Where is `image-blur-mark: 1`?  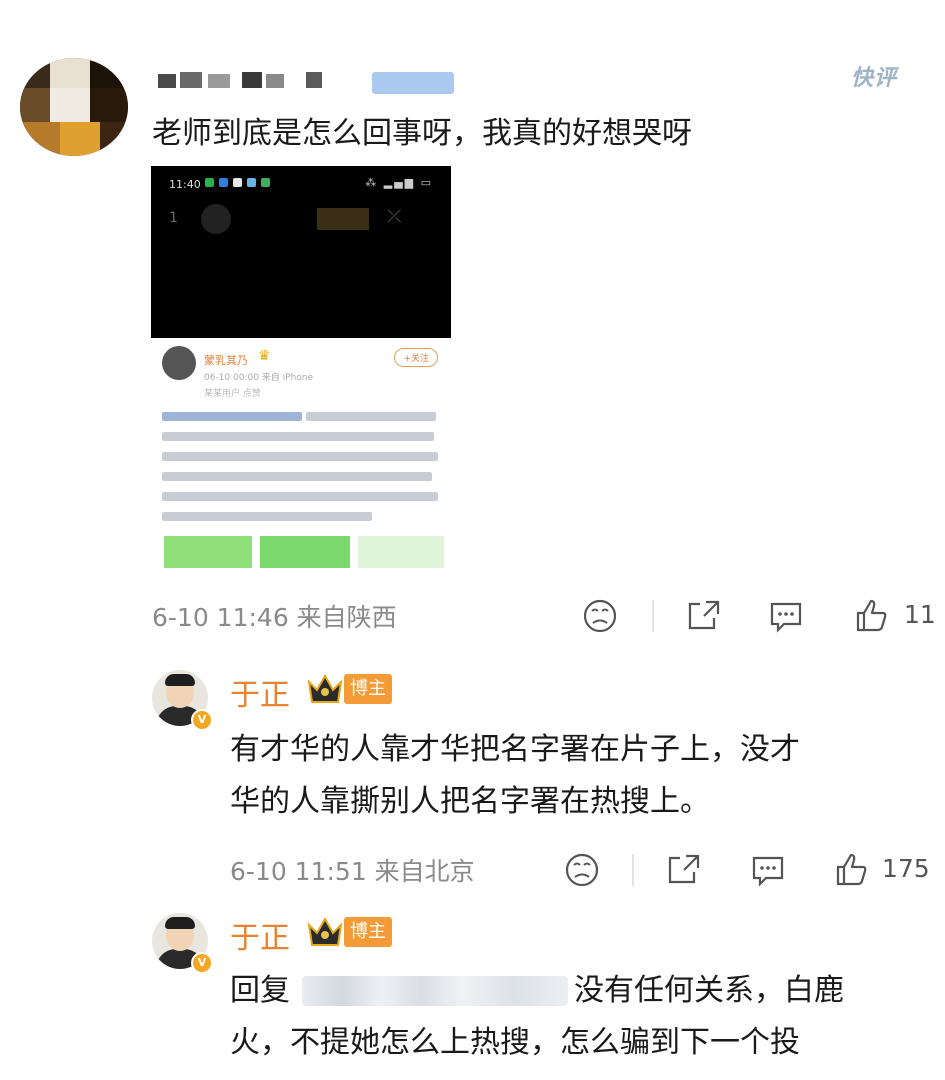 image-blur-mark: 1 is located at coordinates (173, 218).